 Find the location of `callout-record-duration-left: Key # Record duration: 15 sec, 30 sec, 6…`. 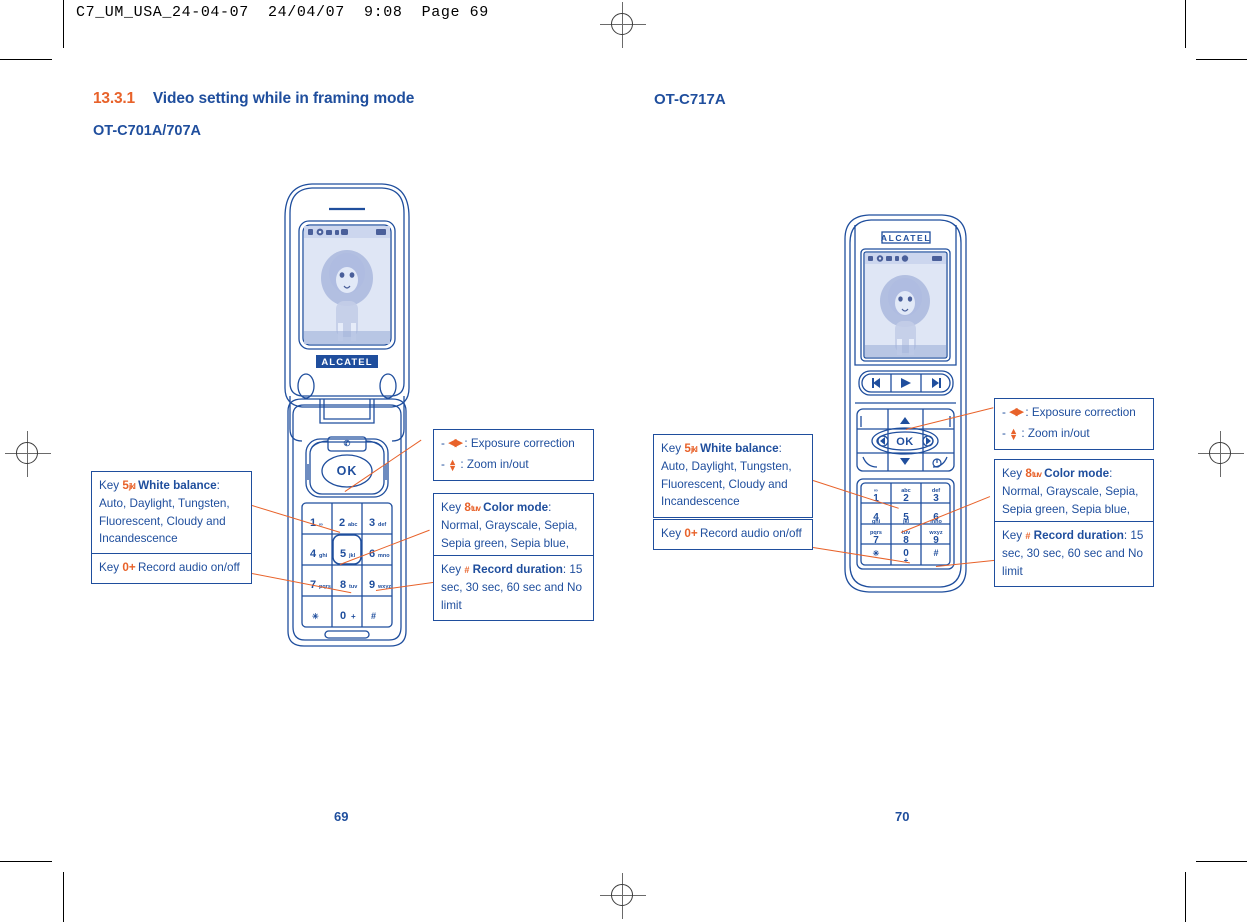

callout-record-duration-left: Key # Record duration: 15 sec, 30 sec, 6… is located at coordinates (513, 588).